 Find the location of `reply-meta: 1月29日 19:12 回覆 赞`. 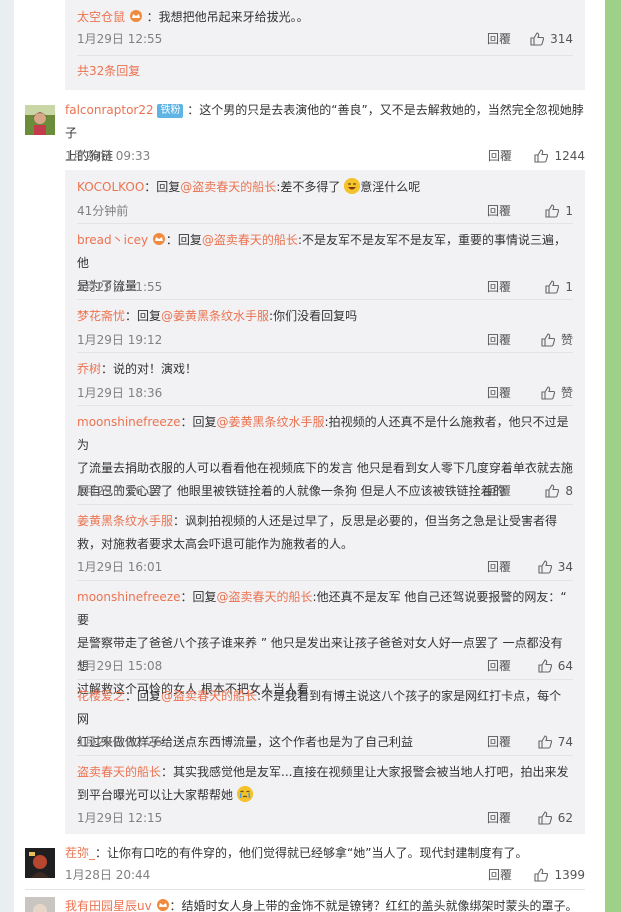

reply-meta: 1月29日 19:12 回覆 赞 is located at coordinates (325, 340).